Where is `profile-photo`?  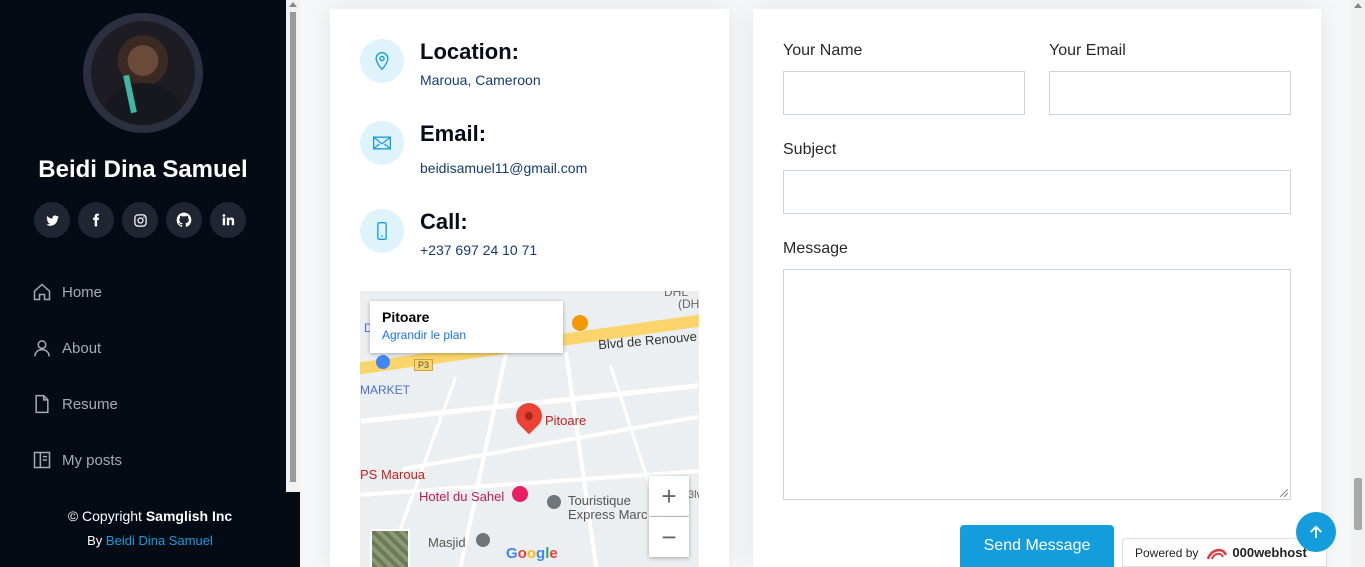
profile-photo is located at coordinates (143, 73).